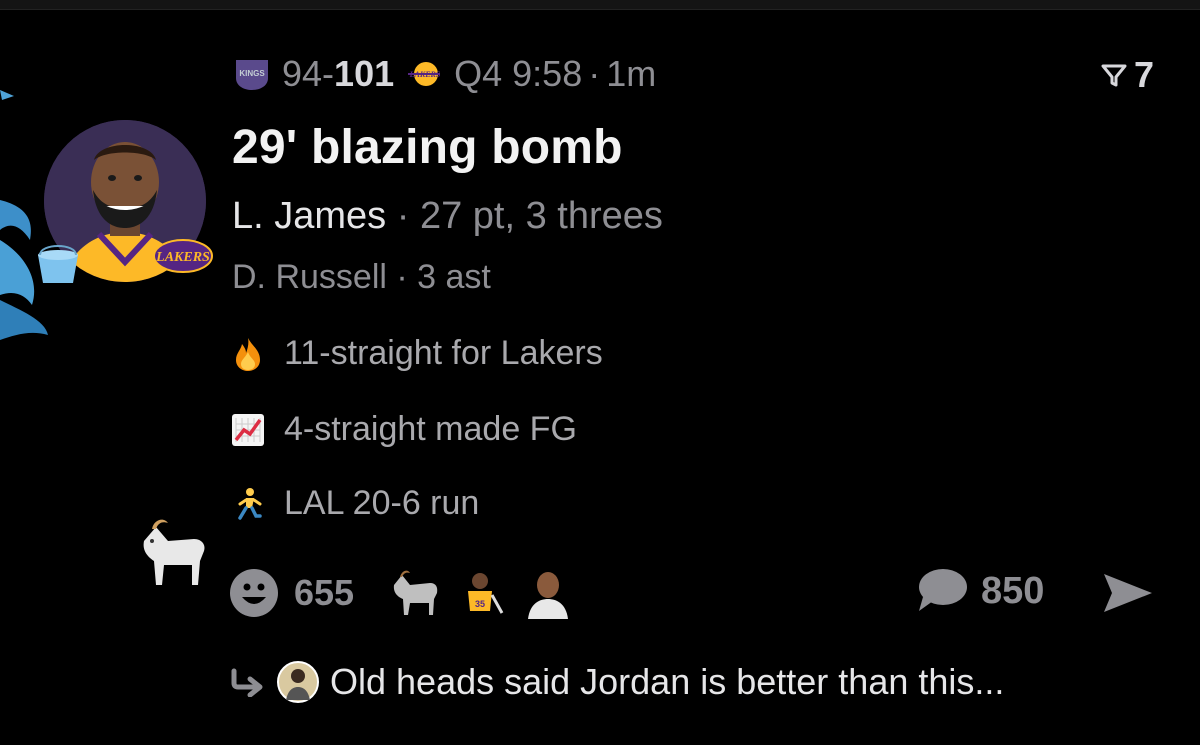  What do you see at coordinates (430, 429) in the screenshot?
I see `streak-text: 4-straight made FG` at bounding box center [430, 429].